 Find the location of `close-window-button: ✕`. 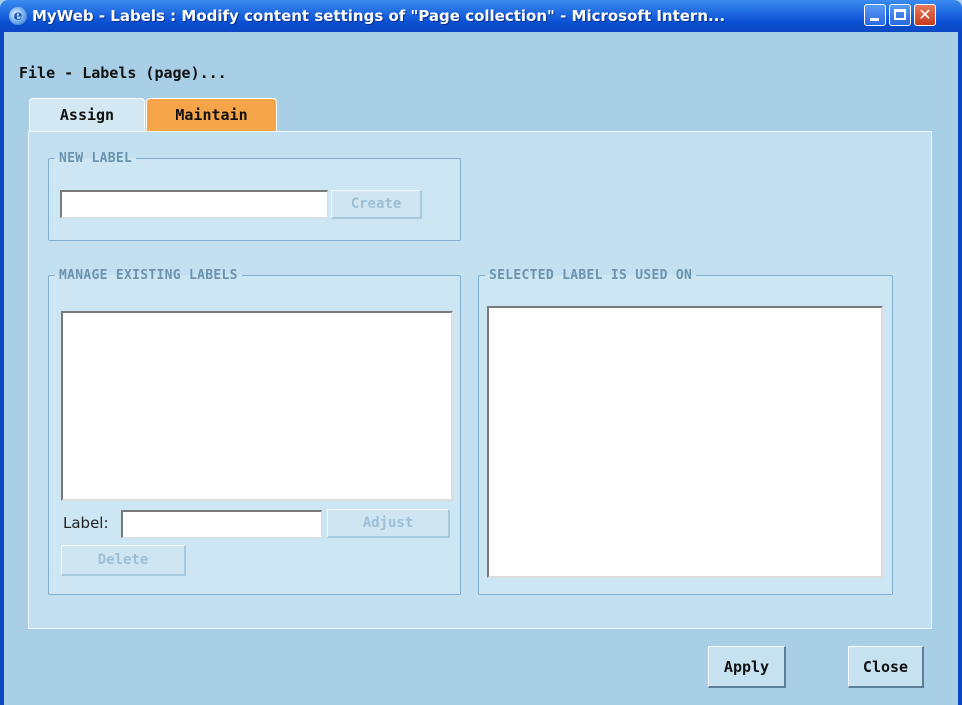

close-window-button: ✕ is located at coordinates (925, 15).